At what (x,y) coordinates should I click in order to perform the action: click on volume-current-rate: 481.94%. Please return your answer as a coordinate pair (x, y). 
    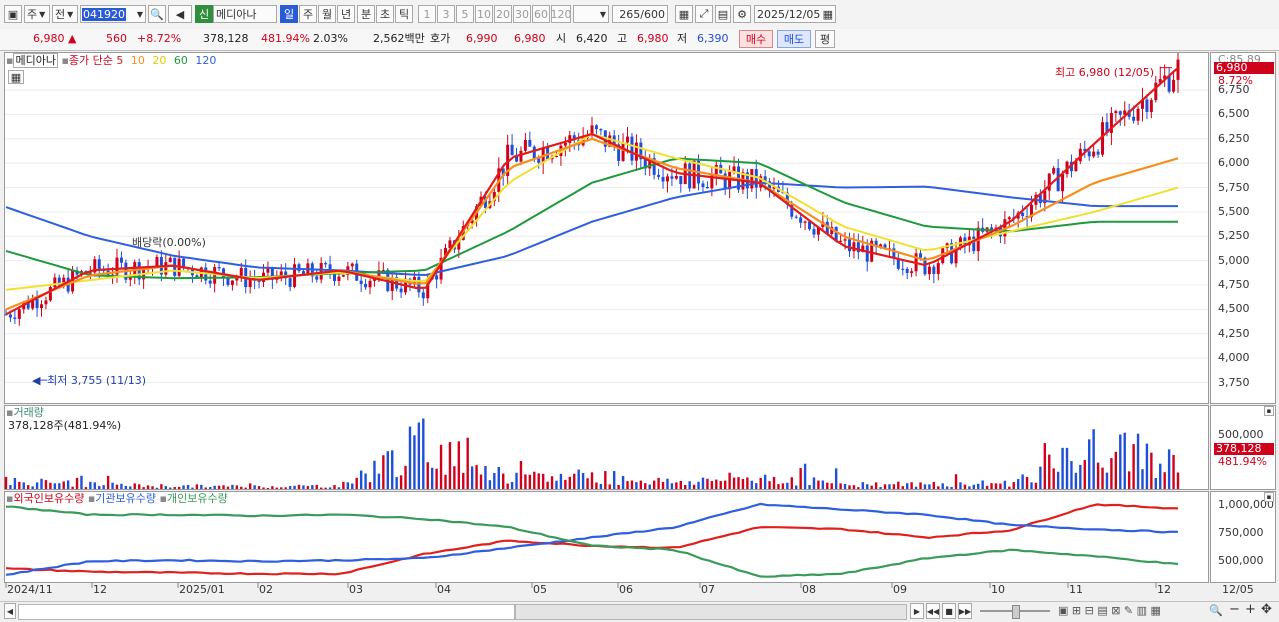
    Looking at the image, I should click on (1242, 461).